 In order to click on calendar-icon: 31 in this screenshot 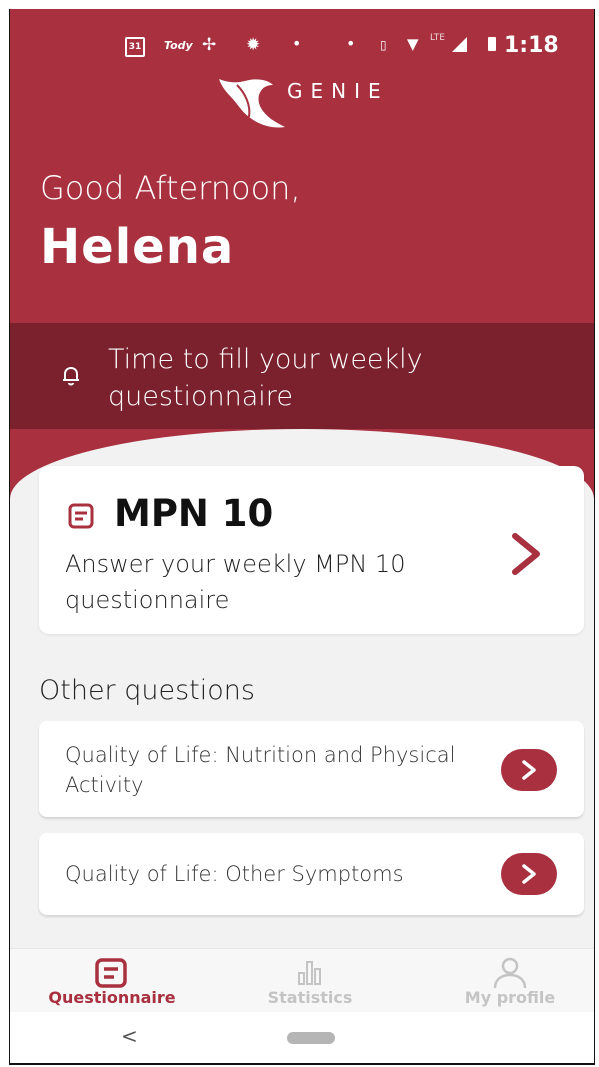, I will do `click(135, 47)`.